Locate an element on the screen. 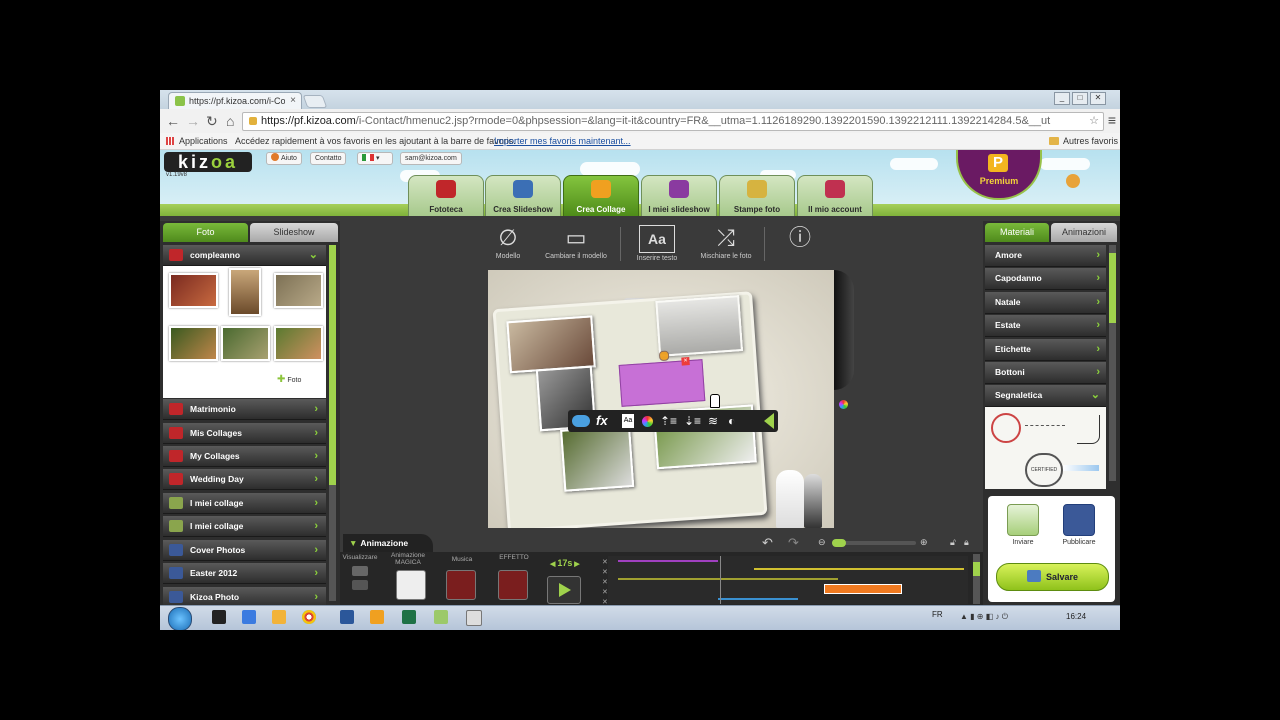  playhead is located at coordinates (720, 580).